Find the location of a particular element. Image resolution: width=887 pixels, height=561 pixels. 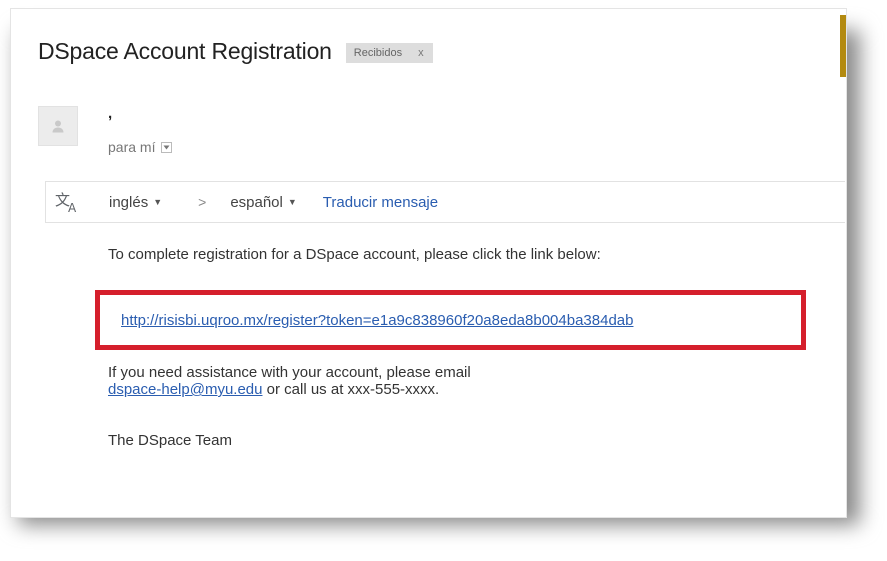

svg-text: A is located at coordinates (72, 207).